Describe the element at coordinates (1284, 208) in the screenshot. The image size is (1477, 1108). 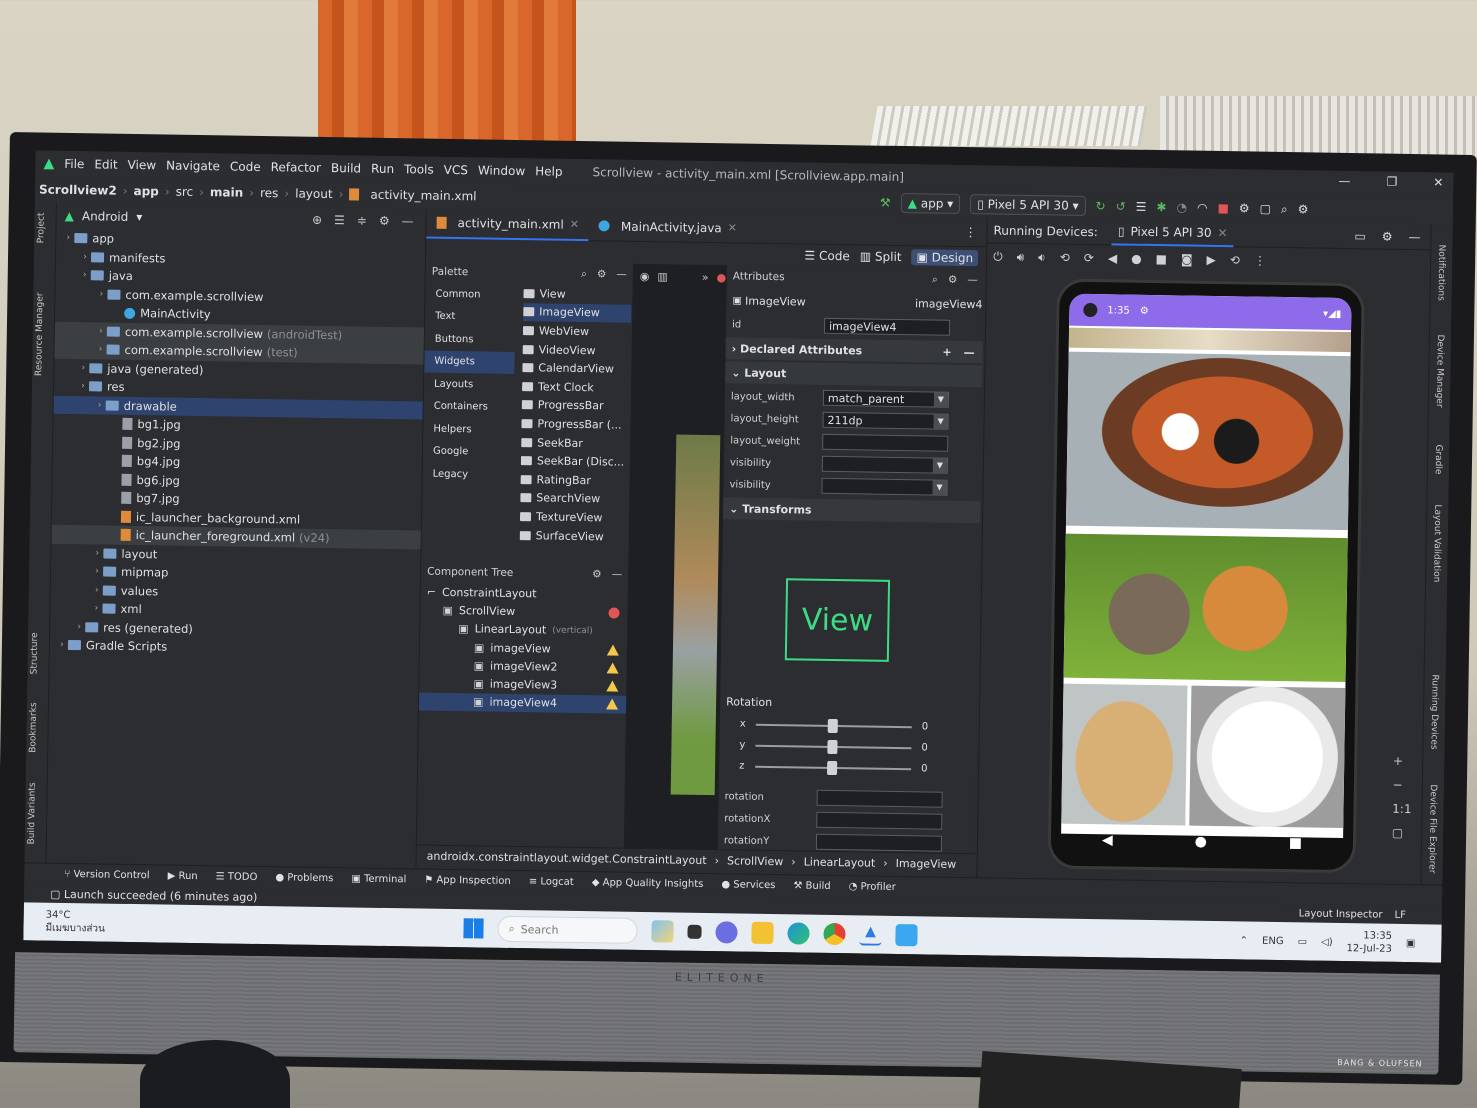
I see `search-everywhere-icon: ⌕` at that location.